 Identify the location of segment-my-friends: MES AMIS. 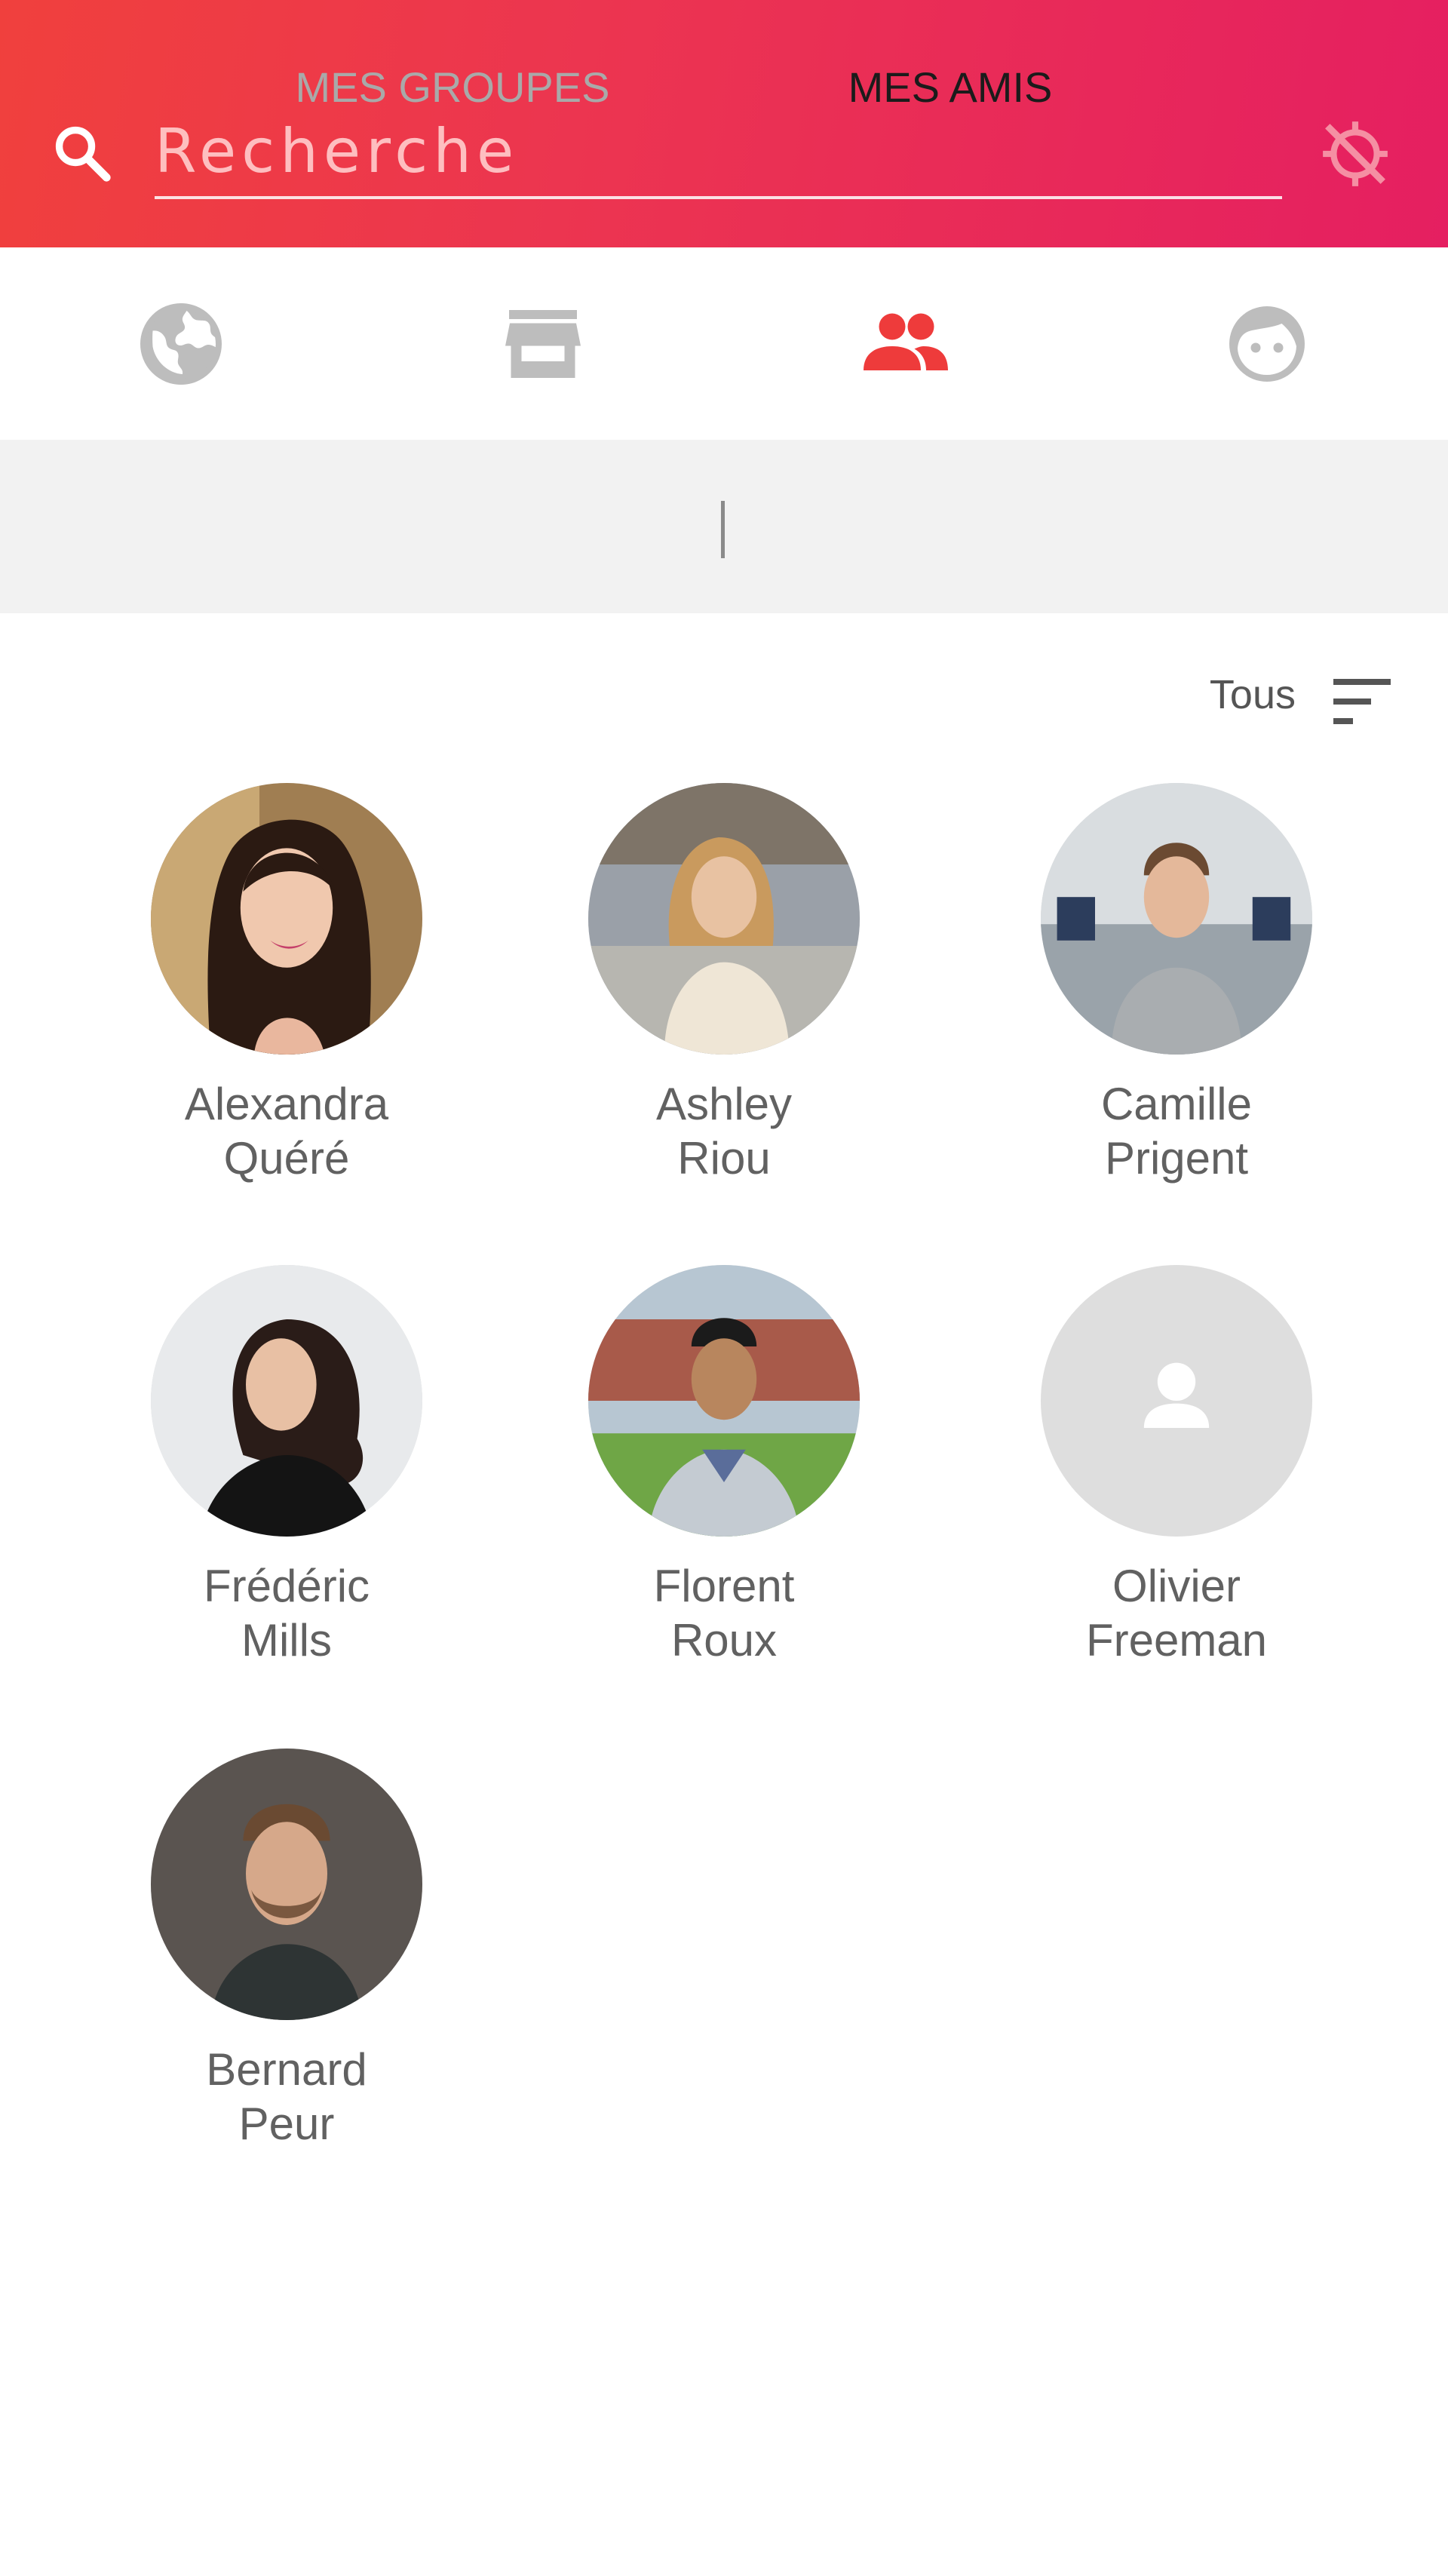
(950, 86).